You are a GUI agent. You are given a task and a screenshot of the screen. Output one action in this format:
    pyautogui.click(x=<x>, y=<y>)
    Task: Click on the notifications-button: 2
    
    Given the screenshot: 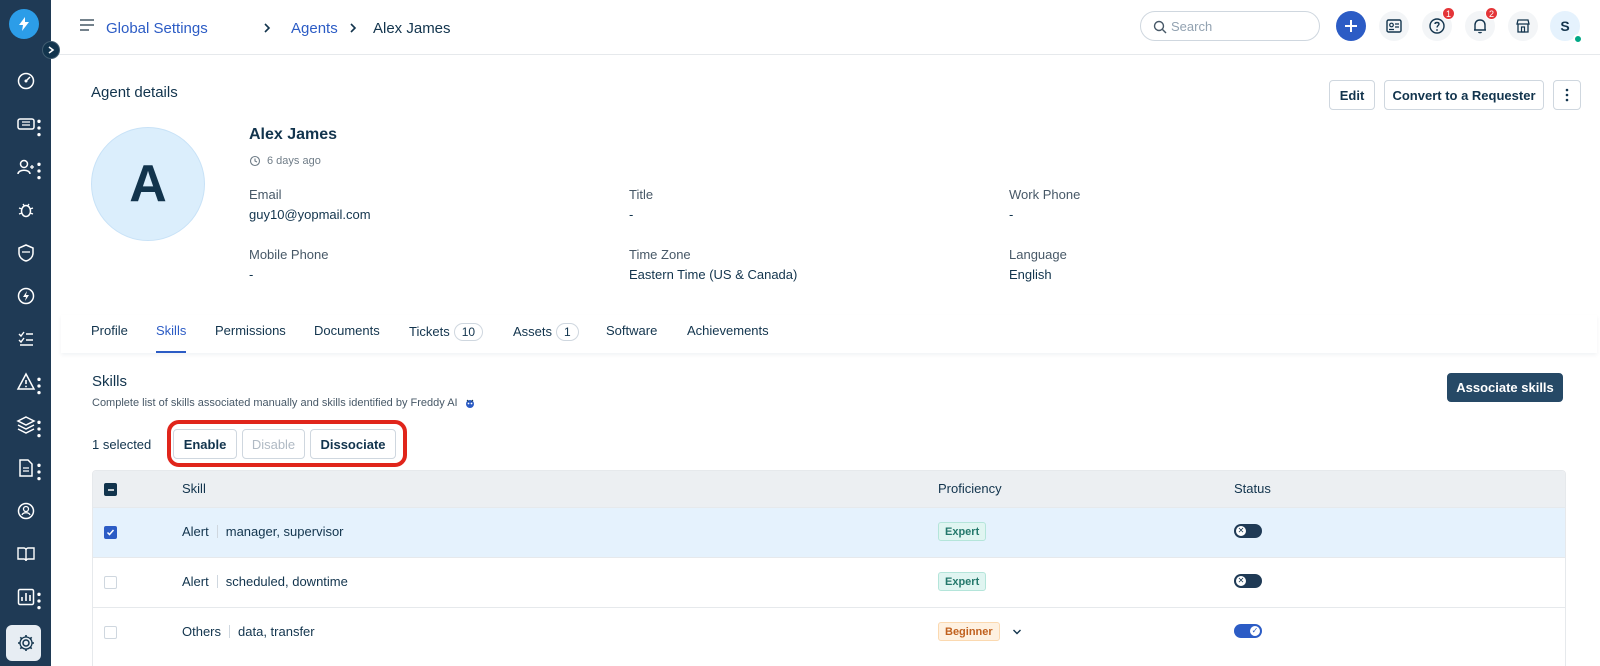 What is the action you would take?
    pyautogui.click(x=1481, y=24)
    